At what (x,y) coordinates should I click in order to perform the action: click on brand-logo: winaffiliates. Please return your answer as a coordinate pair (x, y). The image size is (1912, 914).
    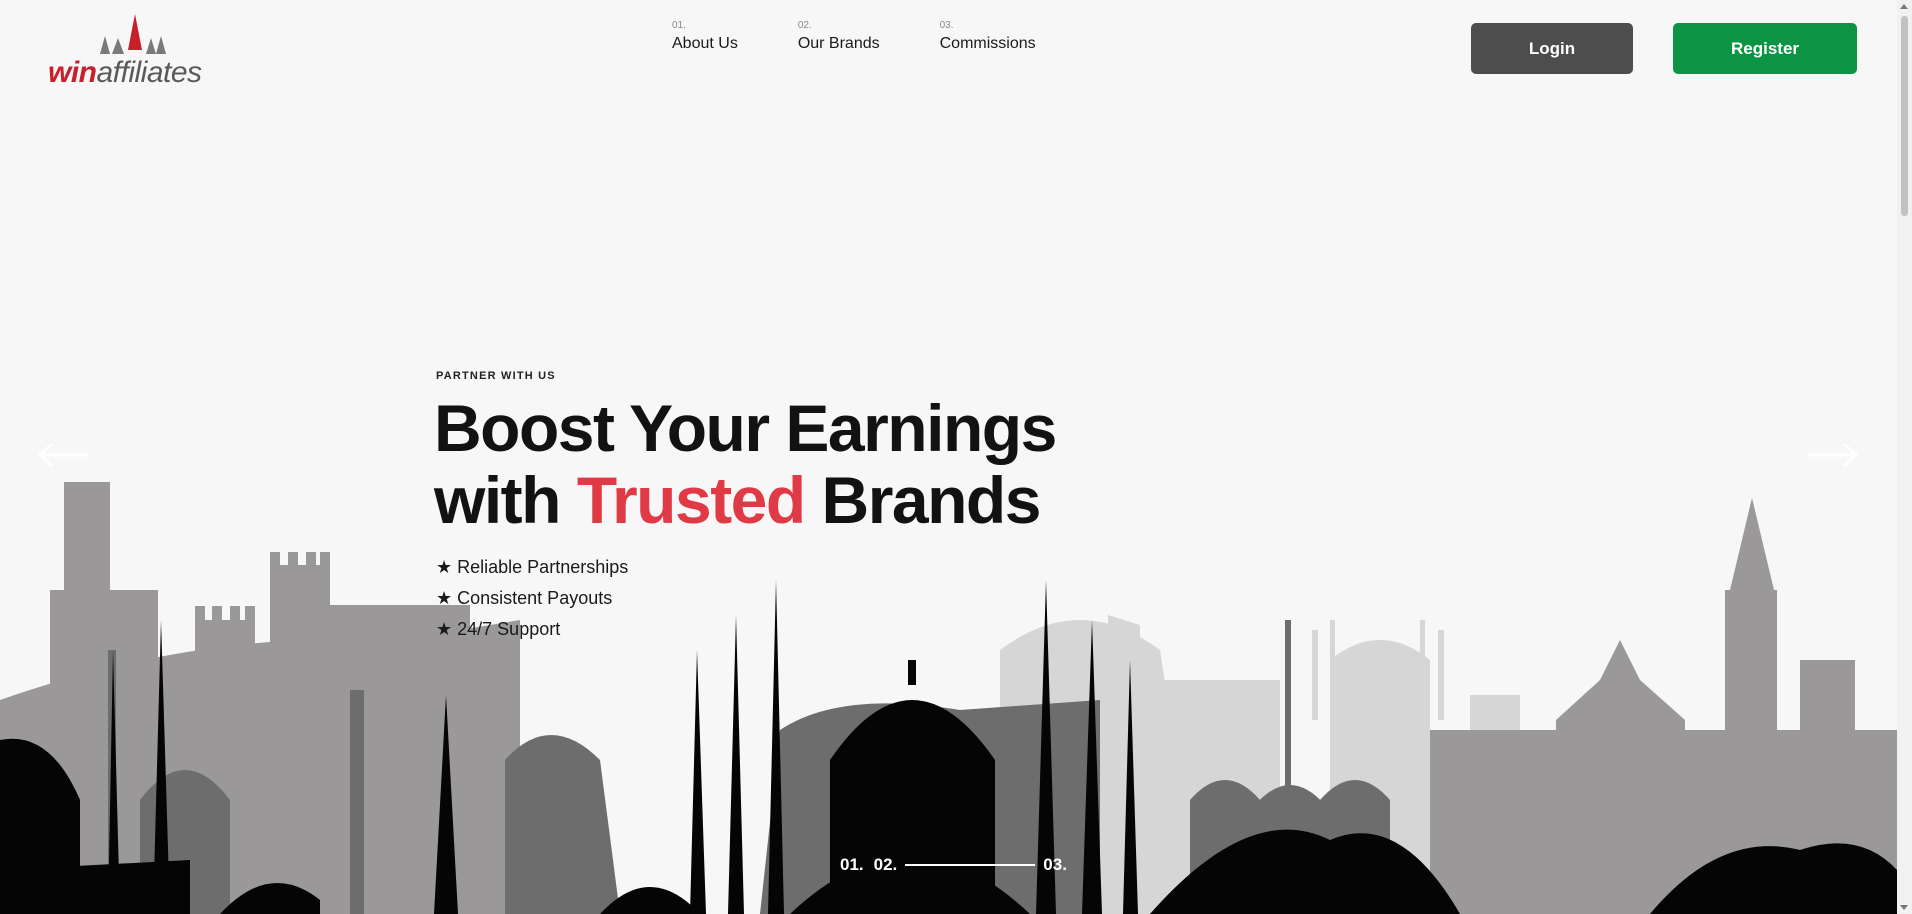
    Looking at the image, I should click on (128, 51).